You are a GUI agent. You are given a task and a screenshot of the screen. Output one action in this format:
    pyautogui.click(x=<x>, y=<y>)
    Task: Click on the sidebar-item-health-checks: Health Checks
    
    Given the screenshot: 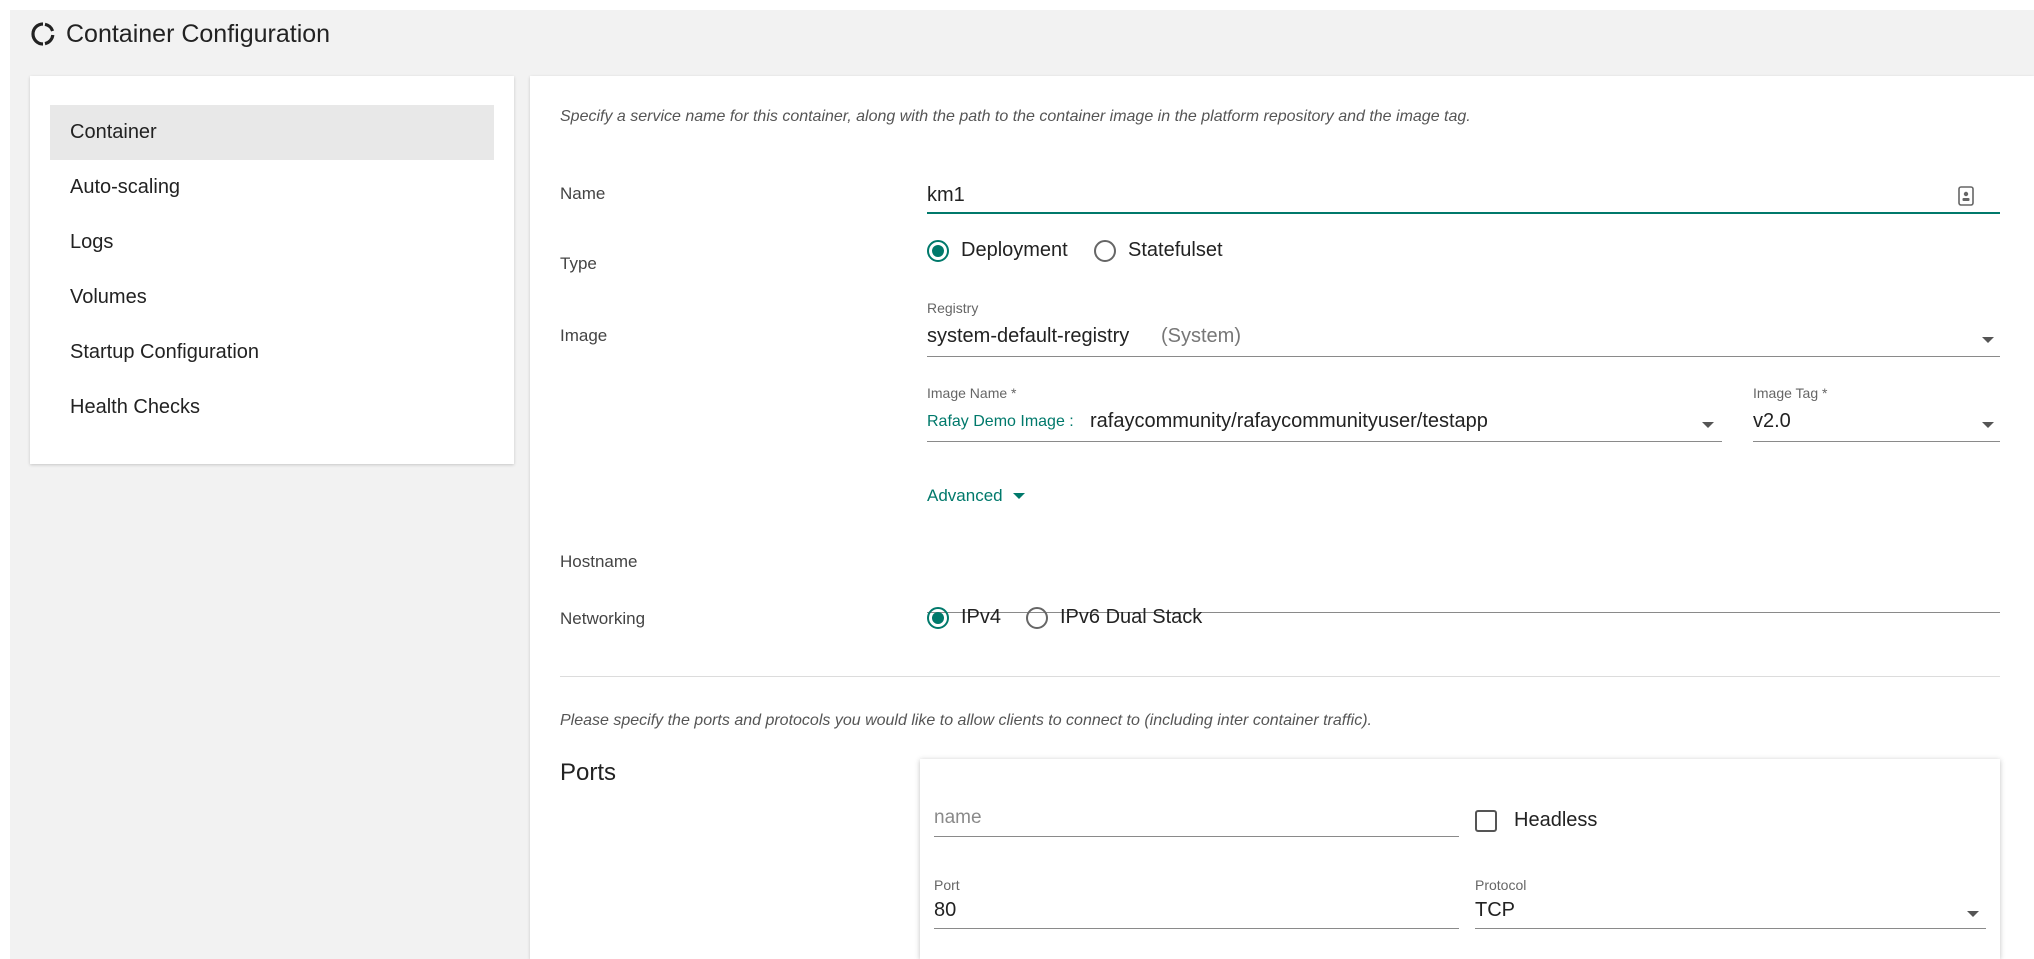 What is the action you would take?
    pyautogui.click(x=272, y=407)
    